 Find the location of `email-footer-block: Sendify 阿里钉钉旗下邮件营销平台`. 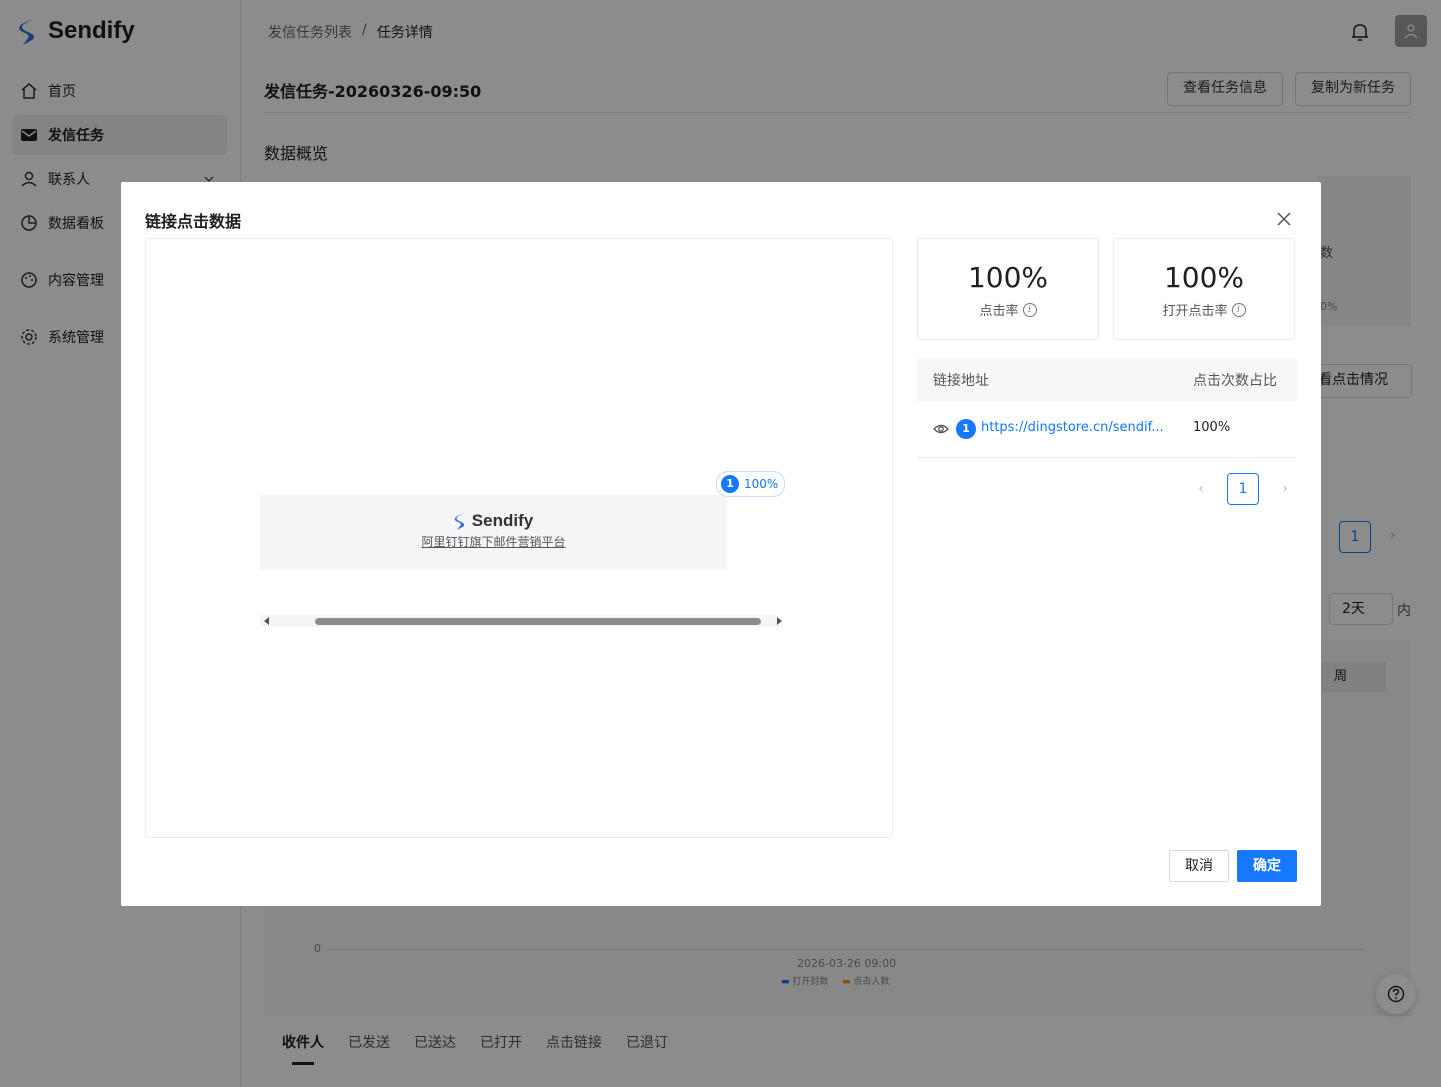

email-footer-block: Sendify 阿里钉钉旗下邮件营销平台 is located at coordinates (493, 532).